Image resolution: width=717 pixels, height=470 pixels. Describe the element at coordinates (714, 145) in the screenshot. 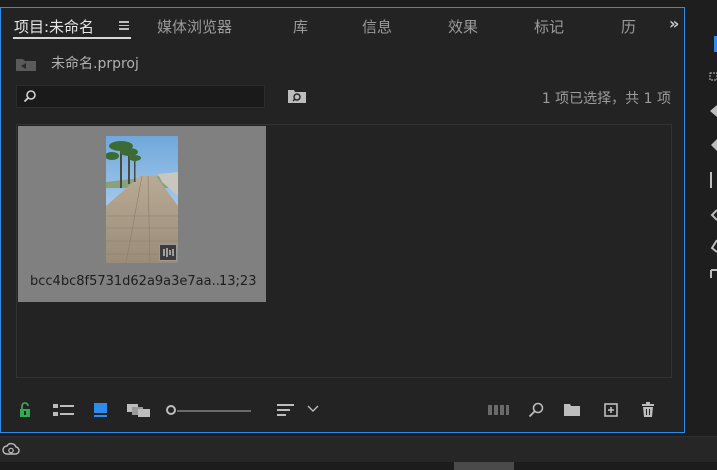

I see `razor-tool-icon` at that location.